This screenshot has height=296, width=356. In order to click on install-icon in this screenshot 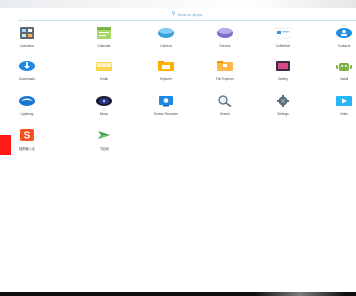, I will do `click(344, 66)`.